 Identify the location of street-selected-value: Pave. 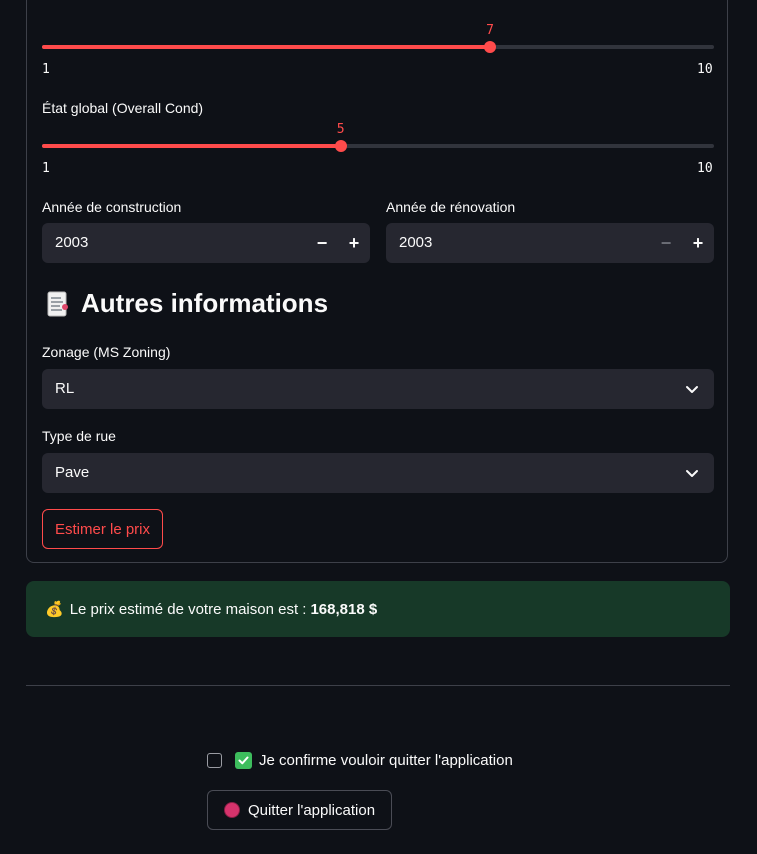
(72, 472).